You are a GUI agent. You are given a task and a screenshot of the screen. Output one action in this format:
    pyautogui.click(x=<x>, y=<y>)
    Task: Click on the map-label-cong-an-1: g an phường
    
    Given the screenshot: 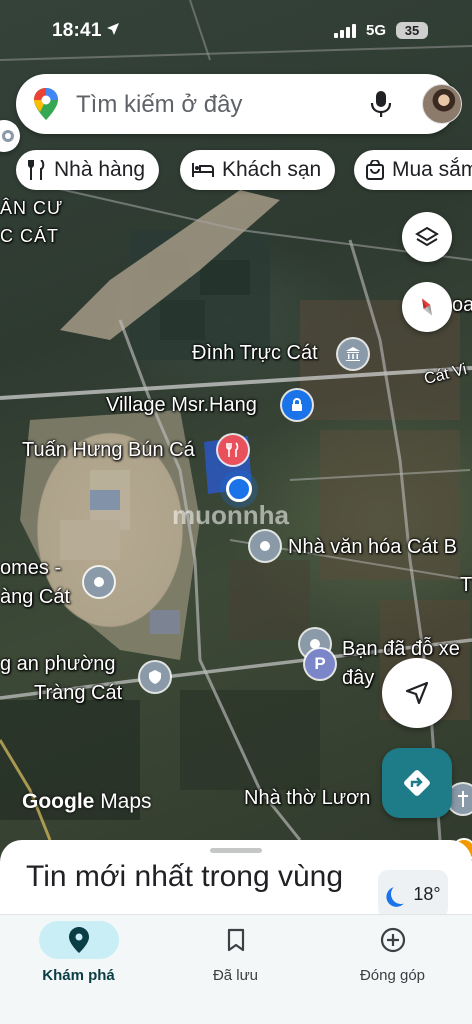 What is the action you would take?
    pyautogui.click(x=58, y=664)
    